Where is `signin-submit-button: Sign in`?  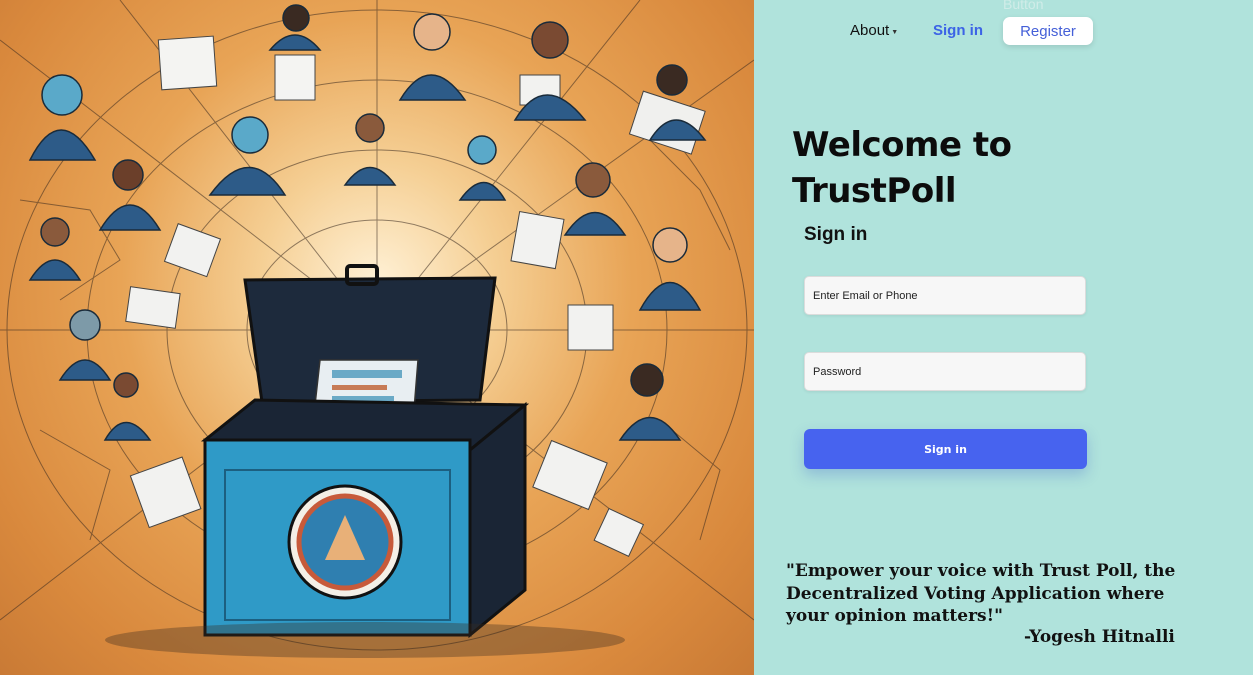 signin-submit-button: Sign in is located at coordinates (945, 449).